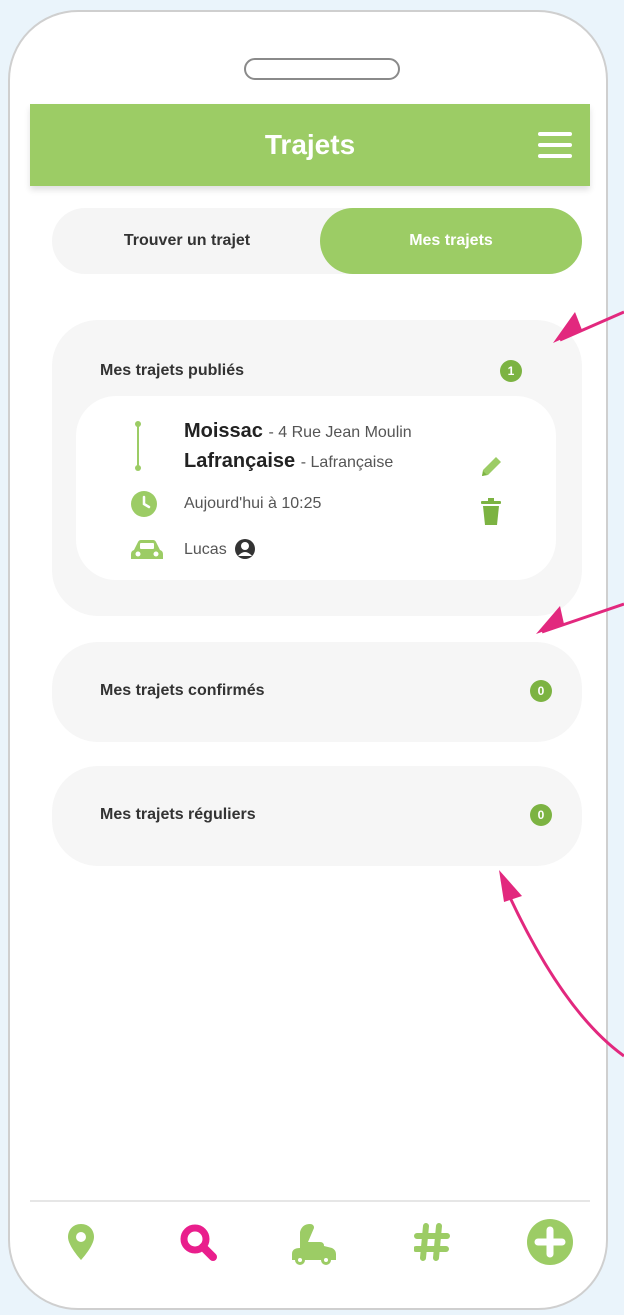  I want to click on tab-find-trip: Trouver un trajet, so click(187, 241).